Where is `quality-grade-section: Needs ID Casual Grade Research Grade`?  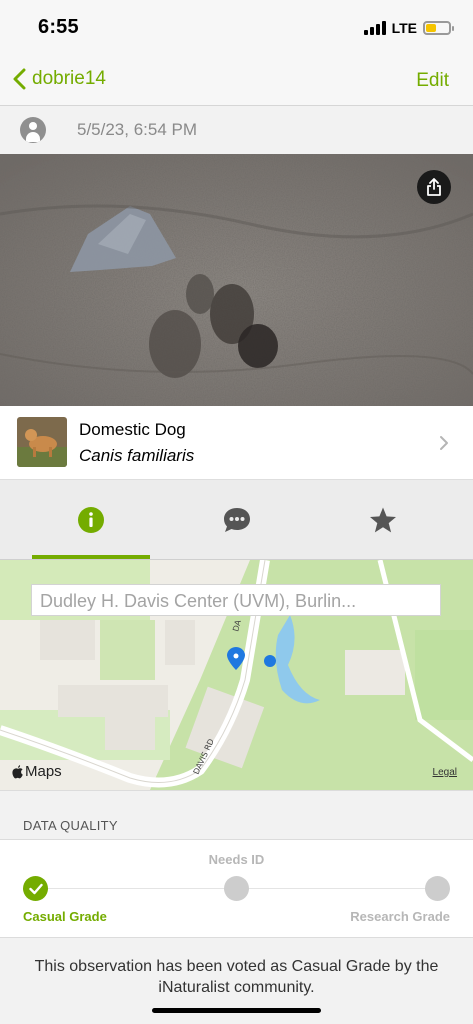
quality-grade-section: Needs ID Casual Grade Research Grade is located at coordinates (236, 889).